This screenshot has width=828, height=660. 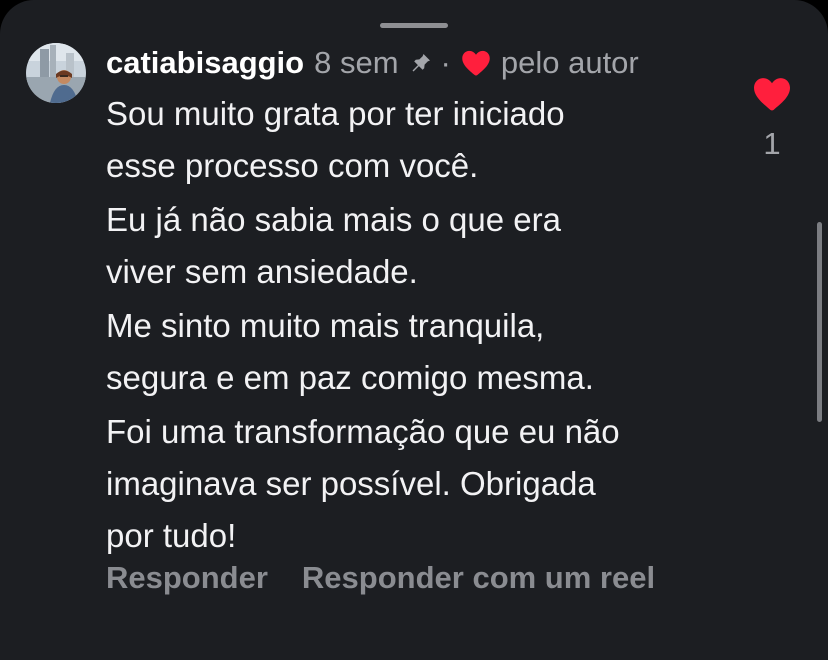 What do you see at coordinates (414, 25) in the screenshot?
I see `sheet-grabber` at bounding box center [414, 25].